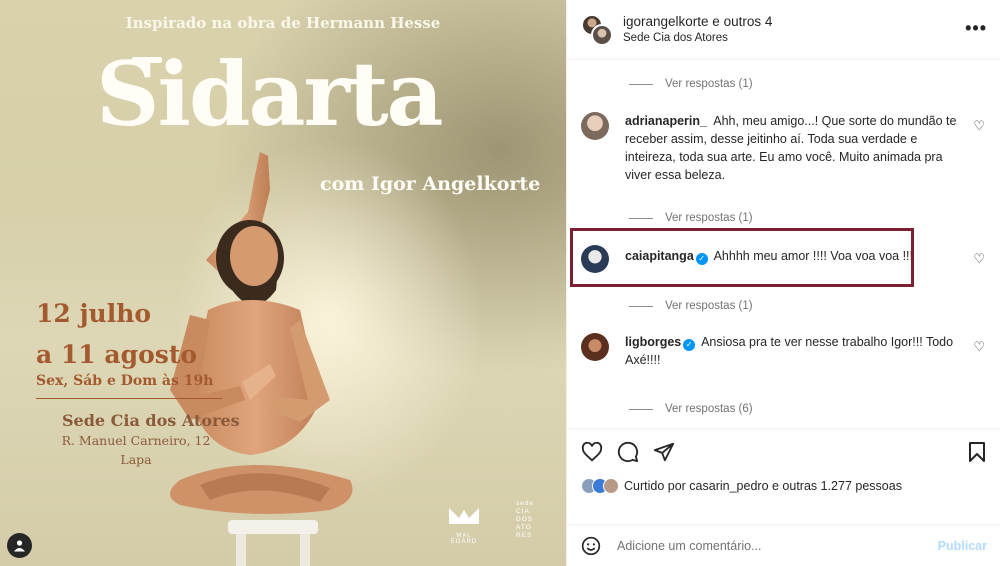 The height and width of the screenshot is (566, 1000). I want to click on save-bookmark-icon, so click(977, 452).